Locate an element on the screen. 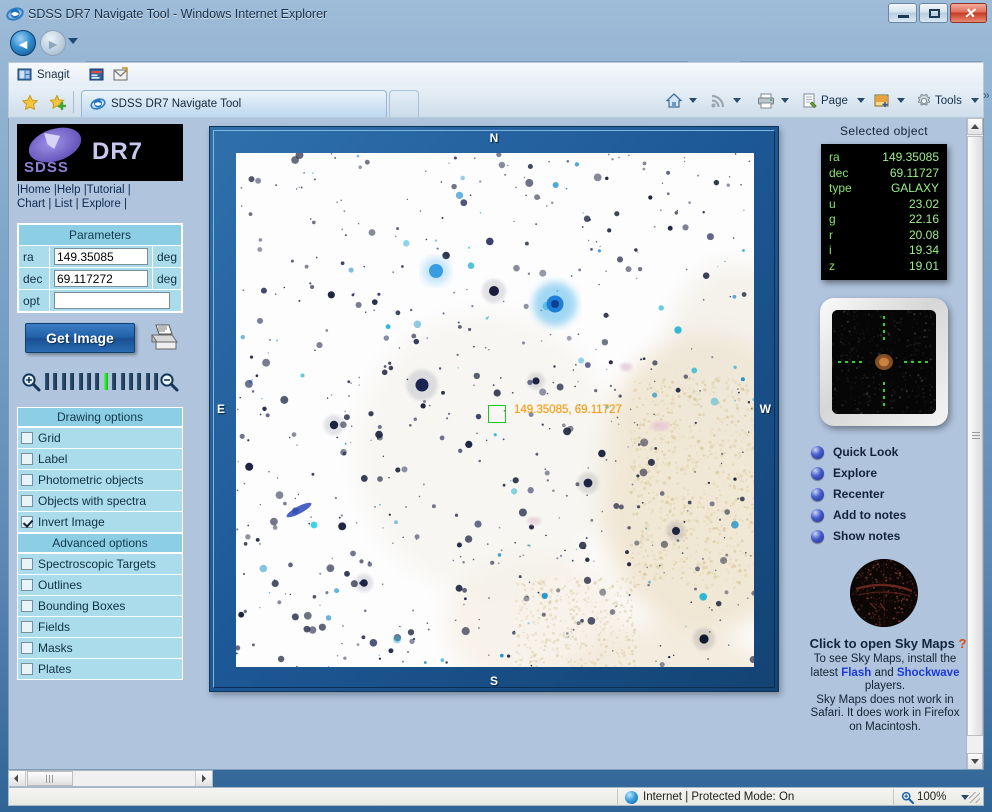 The image size is (992, 812). advanced-option-cell: Fields is located at coordinates (100, 627).